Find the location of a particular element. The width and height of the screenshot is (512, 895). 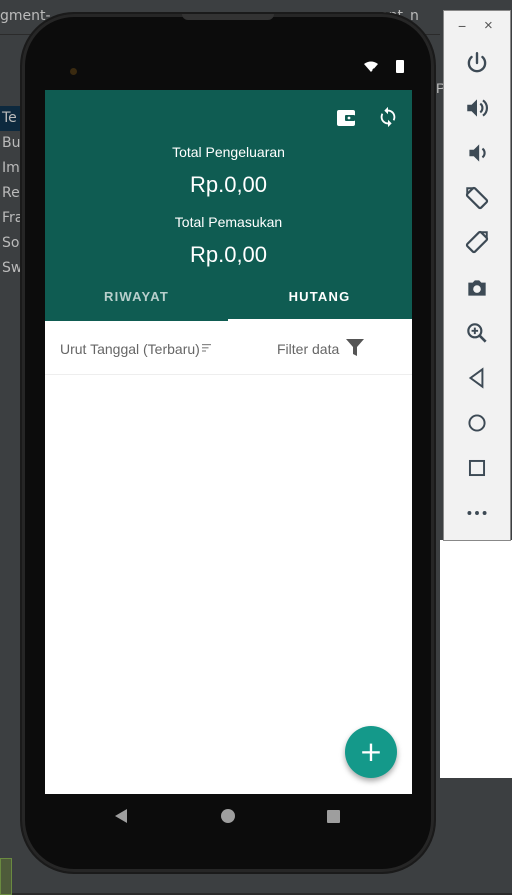

rotate-right-icon is located at coordinates (477, 242).